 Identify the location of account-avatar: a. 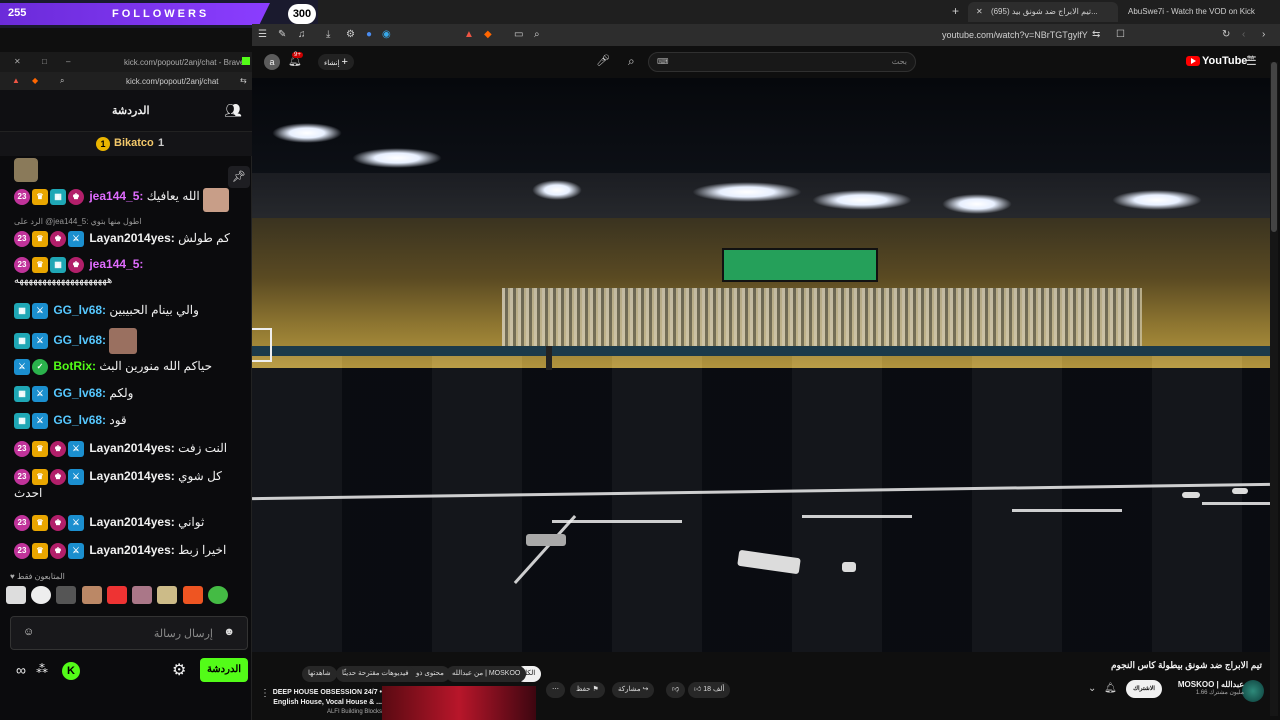
(272, 62).